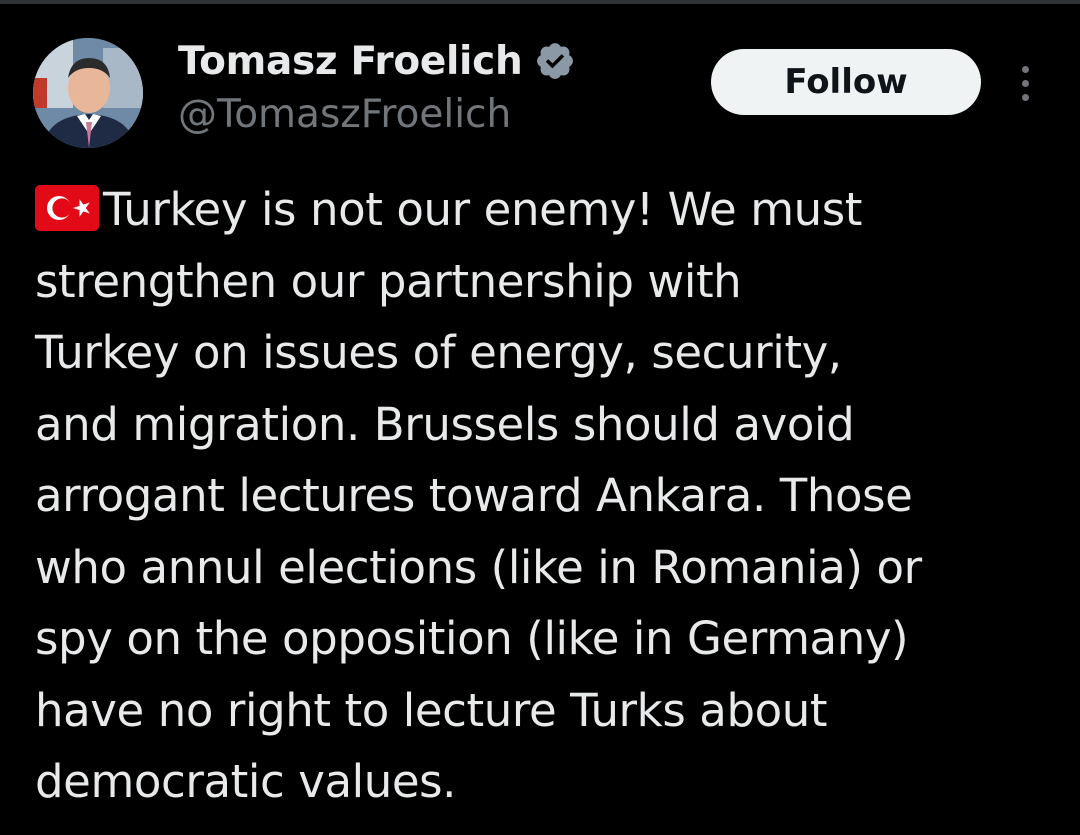 The width and height of the screenshot is (1080, 835). I want to click on tweet-line: have no right to lecture Turks about, so click(431, 710).